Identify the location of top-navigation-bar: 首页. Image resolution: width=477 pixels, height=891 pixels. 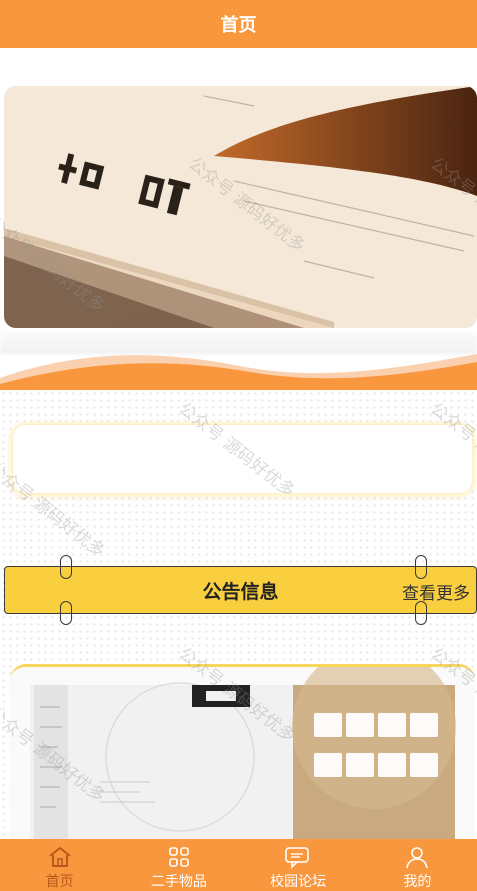
(238, 24).